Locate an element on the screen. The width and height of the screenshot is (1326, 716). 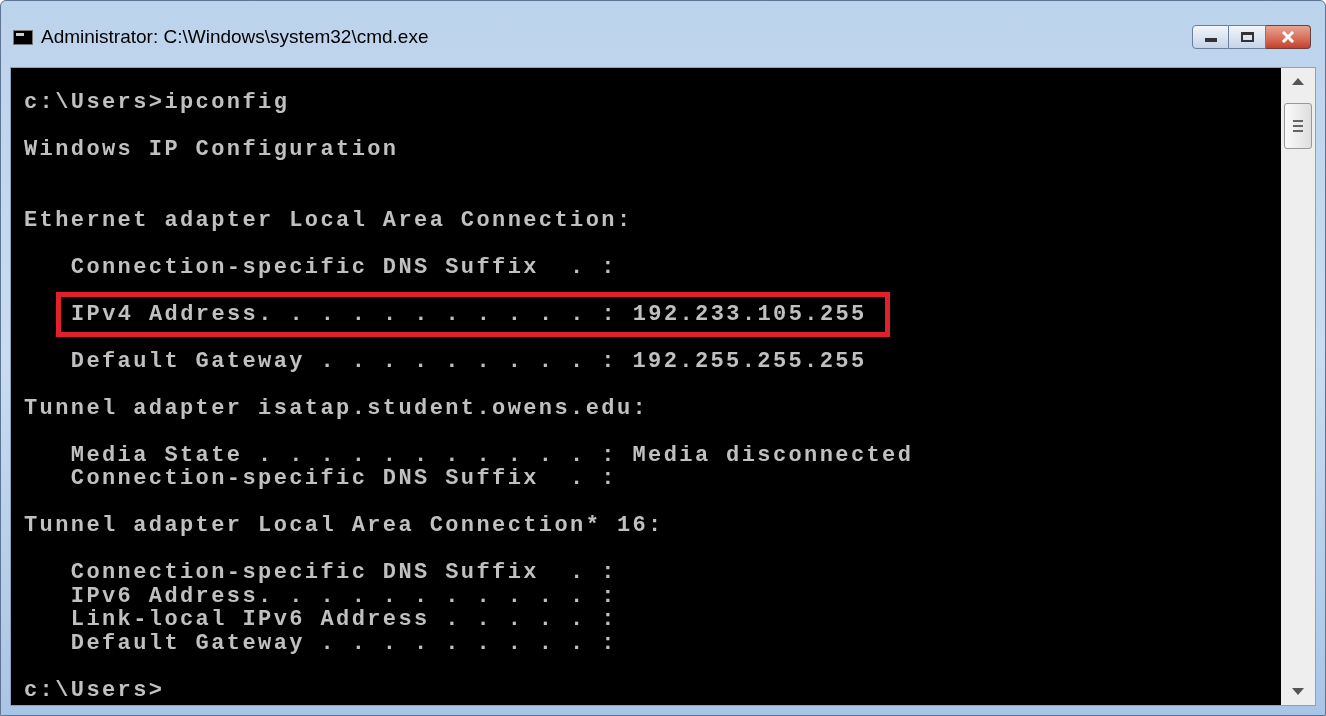
close-icon is located at coordinates (1288, 37).